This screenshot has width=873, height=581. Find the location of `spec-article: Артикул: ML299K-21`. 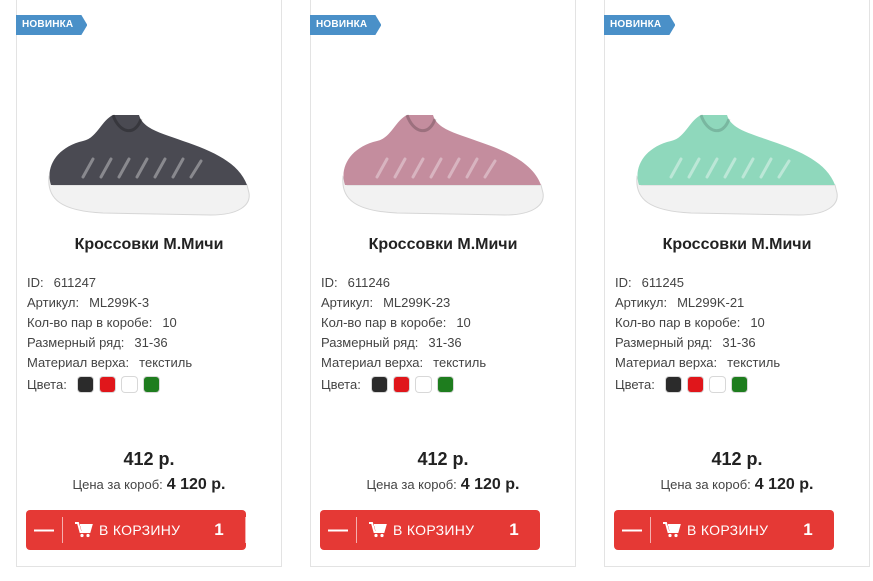

spec-article: Артикул: ML299K-21 is located at coordinates (680, 302).